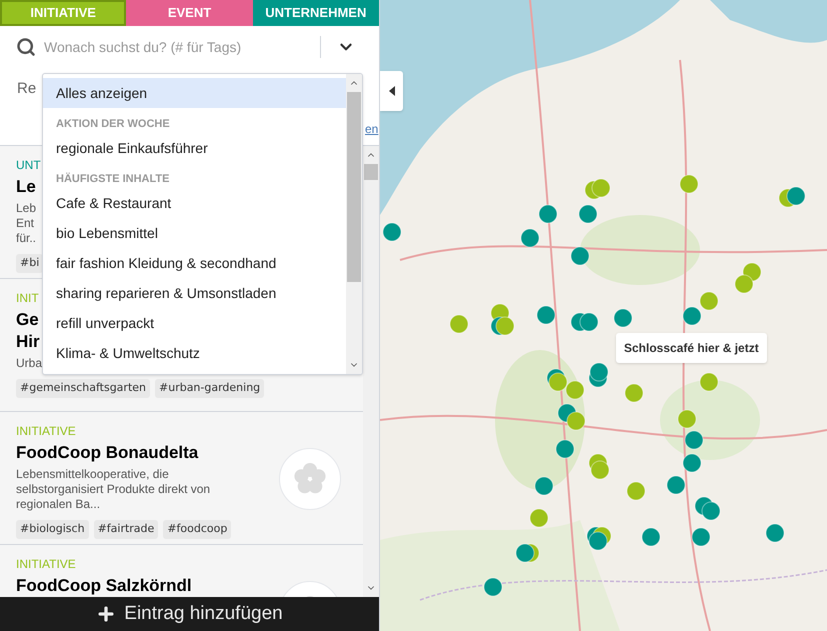  Describe the element at coordinates (28, 165) in the screenshot. I see `entry-category: UNT` at that location.